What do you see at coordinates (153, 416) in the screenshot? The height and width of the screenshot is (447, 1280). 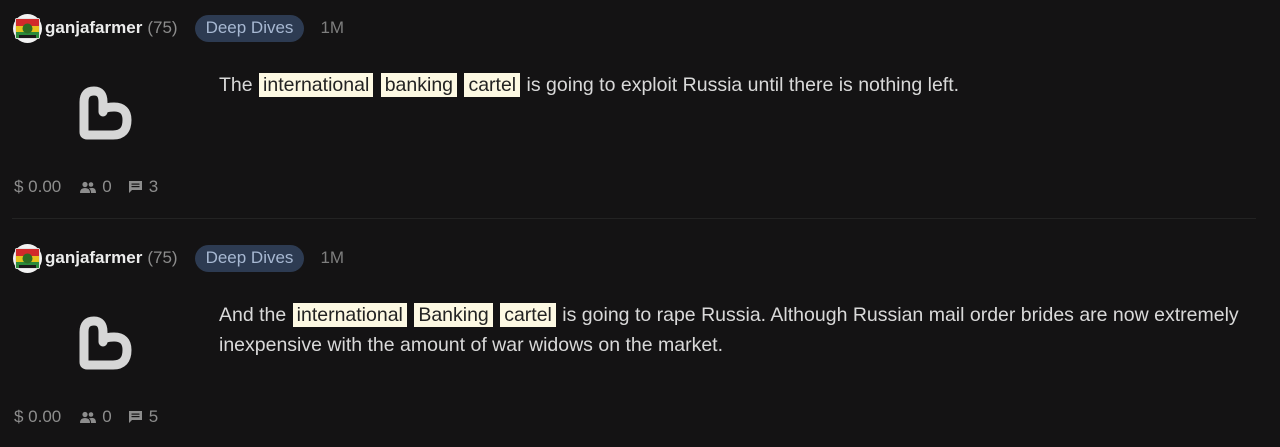 I see `comments-count: 5` at bounding box center [153, 416].